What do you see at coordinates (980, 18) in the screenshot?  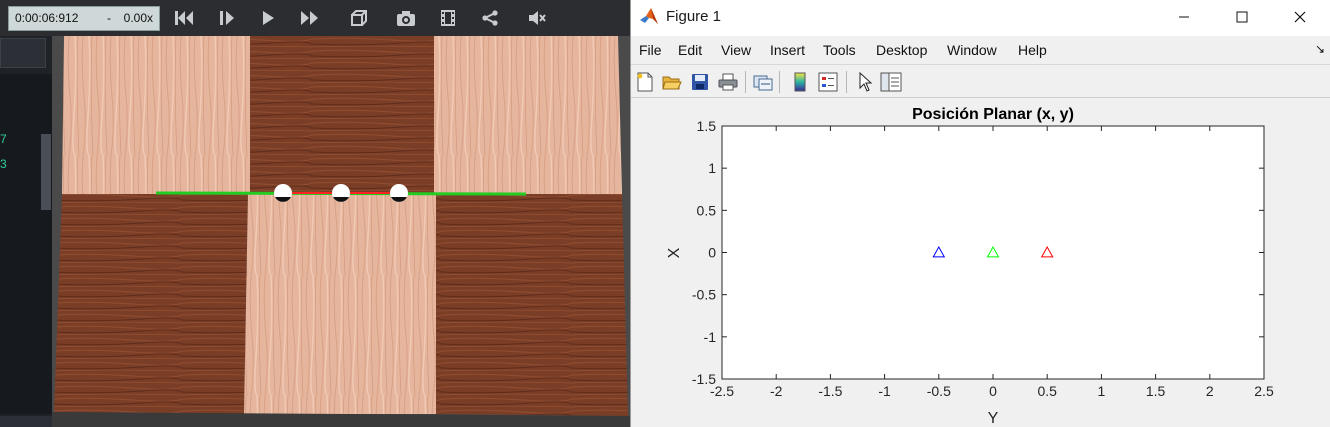 I see `title-bar: Figure 1` at bounding box center [980, 18].